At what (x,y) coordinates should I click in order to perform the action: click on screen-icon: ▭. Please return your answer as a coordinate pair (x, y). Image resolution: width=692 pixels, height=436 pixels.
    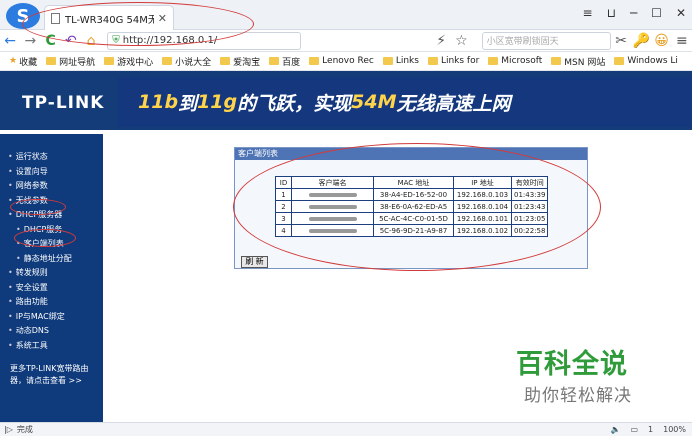
    Looking at the image, I should click on (634, 429).